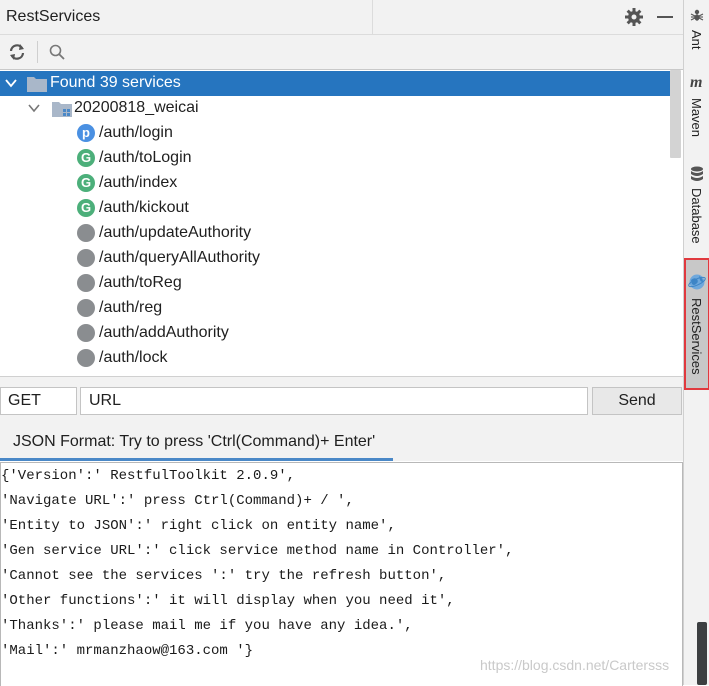  I want to click on tree-scrollbar, so click(675, 114).